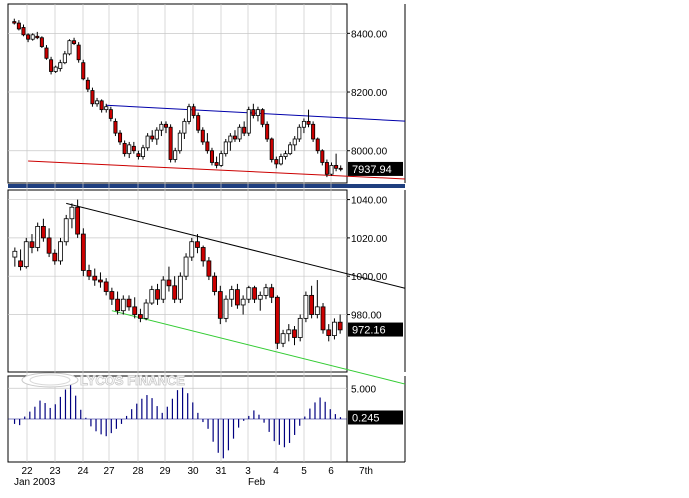 Image resolution: width=689 pixels, height=498 pixels. What do you see at coordinates (35, 482) in the screenshot?
I see `month-label: Jan 2003` at bounding box center [35, 482].